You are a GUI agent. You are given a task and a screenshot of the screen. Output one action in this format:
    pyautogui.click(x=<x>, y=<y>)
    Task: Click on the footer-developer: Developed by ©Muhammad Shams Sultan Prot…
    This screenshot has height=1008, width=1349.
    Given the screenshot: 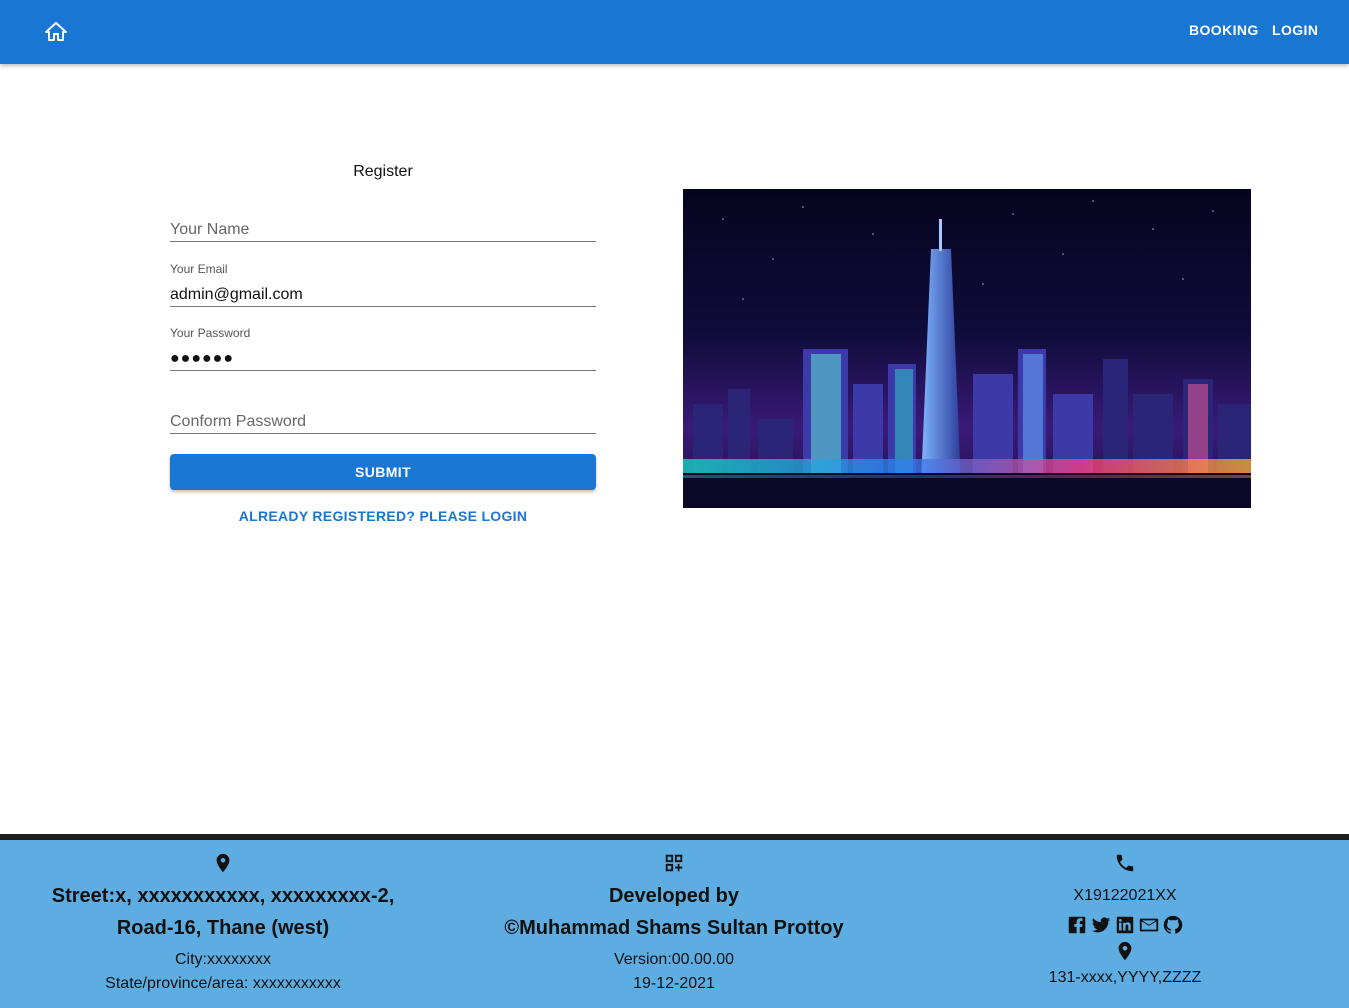 What is the action you would take?
    pyautogui.click(x=674, y=918)
    